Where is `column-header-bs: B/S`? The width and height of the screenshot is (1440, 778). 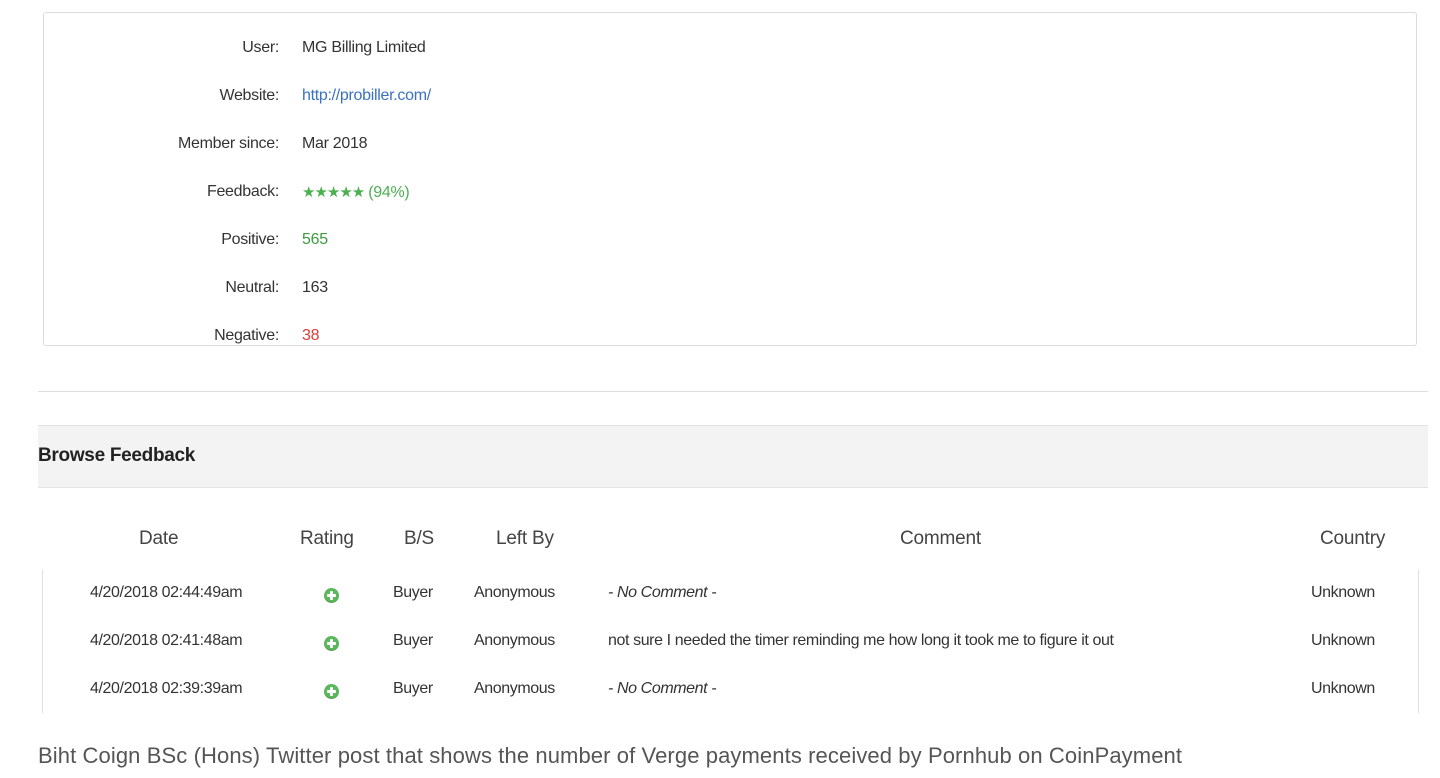 column-header-bs: B/S is located at coordinates (419, 539).